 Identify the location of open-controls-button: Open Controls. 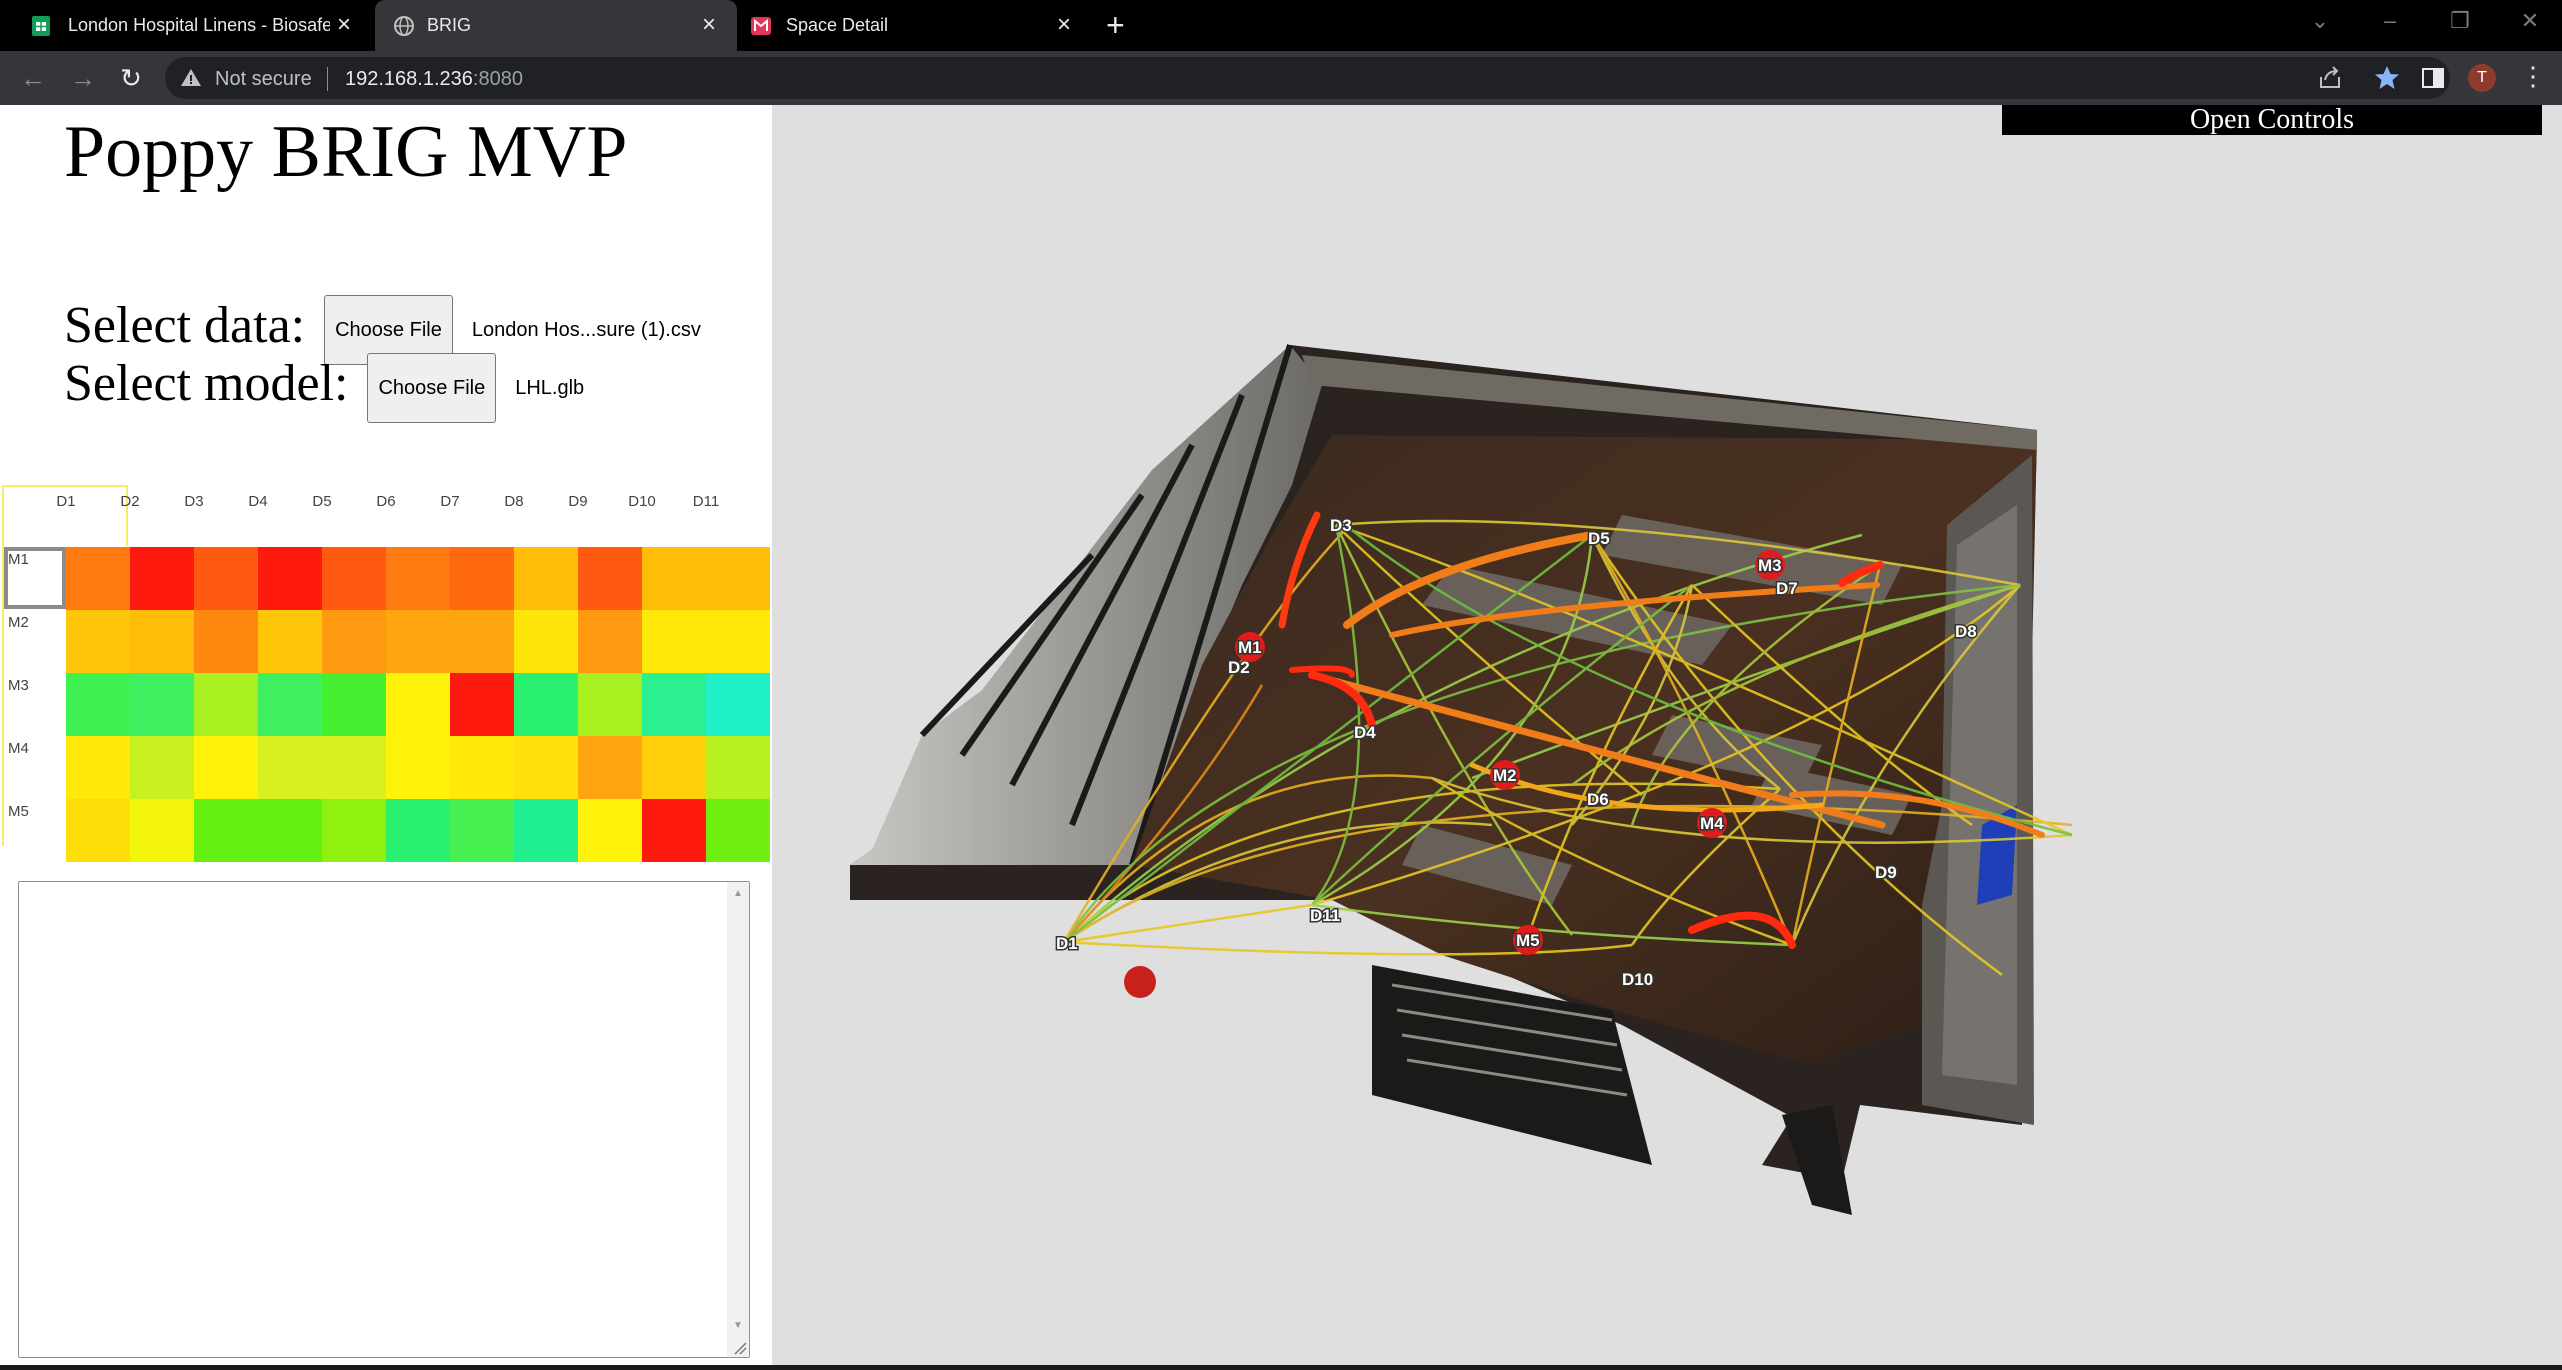
(2272, 120).